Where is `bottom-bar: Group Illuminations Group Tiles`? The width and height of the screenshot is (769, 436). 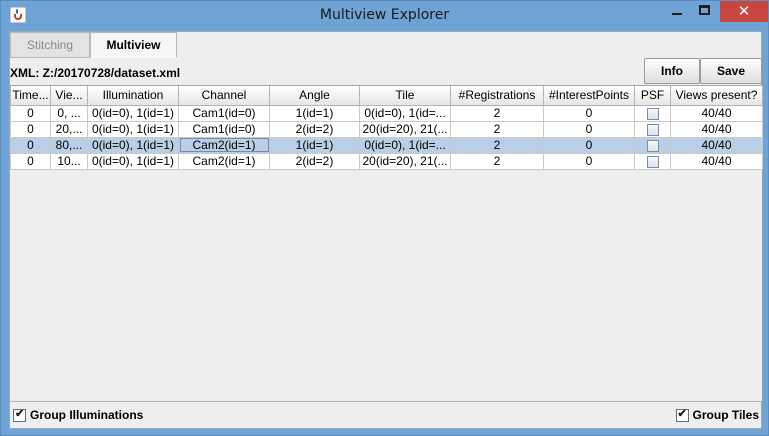
bottom-bar: Group Illuminations Group Tiles is located at coordinates (386, 415).